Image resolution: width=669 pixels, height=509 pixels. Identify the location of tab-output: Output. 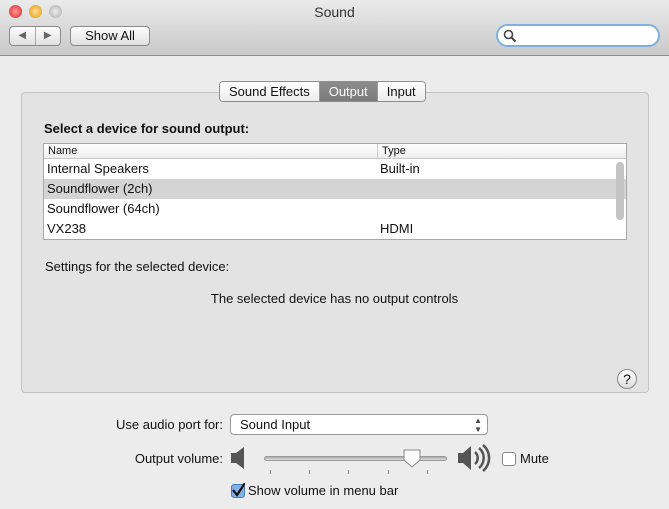
(348, 91).